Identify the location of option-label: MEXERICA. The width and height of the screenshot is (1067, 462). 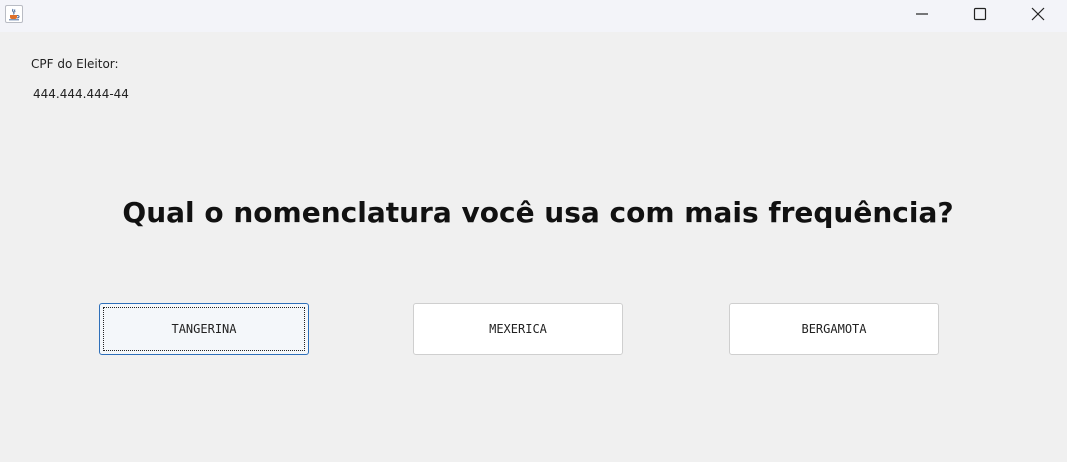
(518, 329).